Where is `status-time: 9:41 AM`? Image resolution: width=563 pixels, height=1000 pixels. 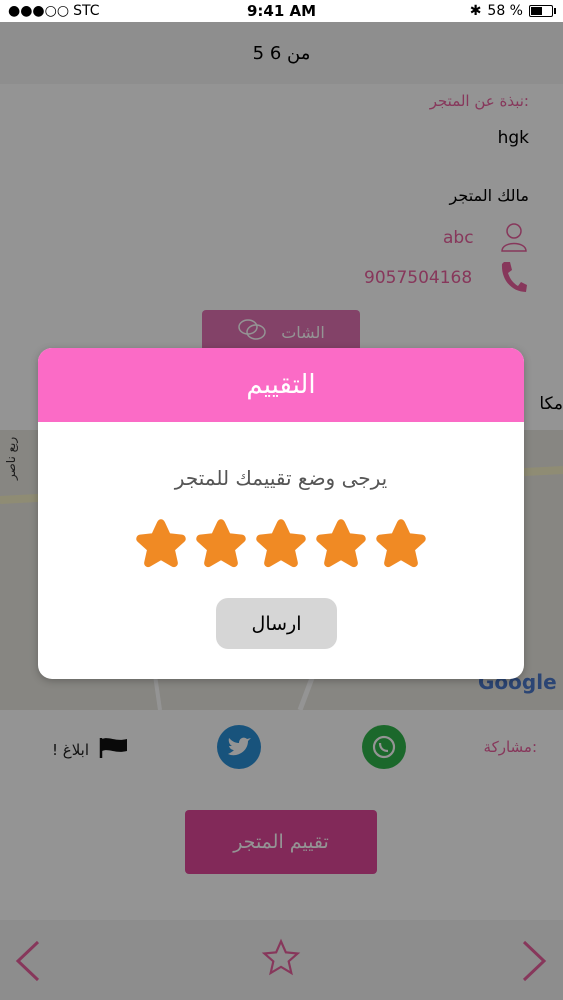
status-time: 9:41 AM is located at coordinates (281, 11).